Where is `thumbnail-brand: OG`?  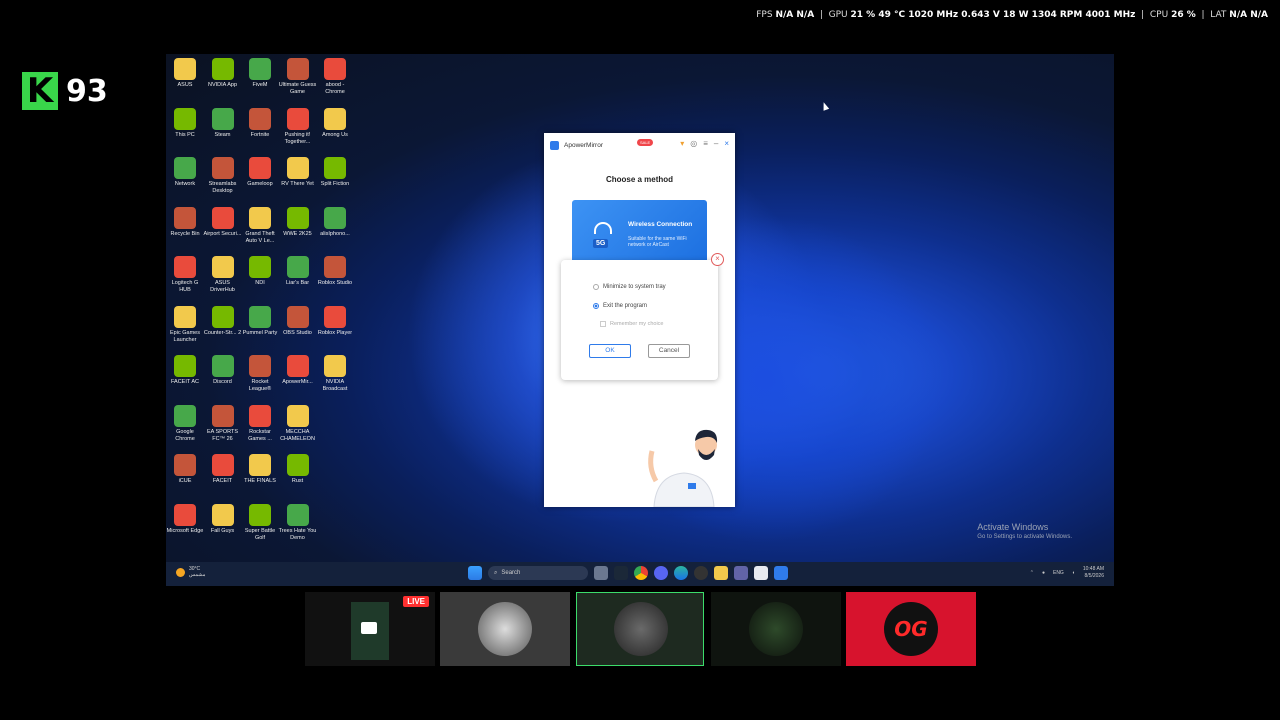
thumbnail-brand: OG is located at coordinates (911, 629).